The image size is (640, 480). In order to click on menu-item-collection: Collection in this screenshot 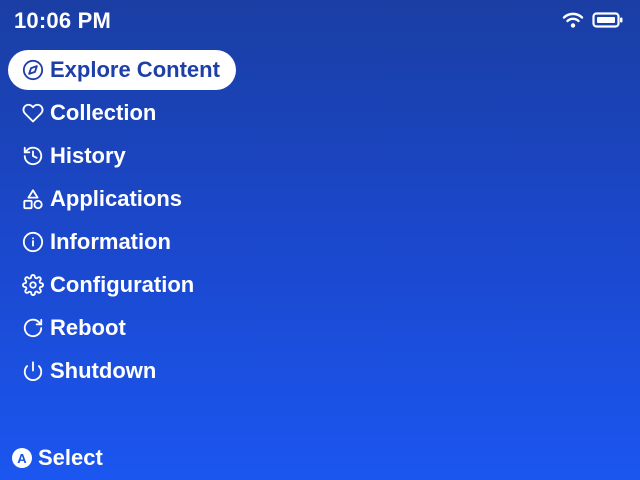, I will do `click(90, 113)`.